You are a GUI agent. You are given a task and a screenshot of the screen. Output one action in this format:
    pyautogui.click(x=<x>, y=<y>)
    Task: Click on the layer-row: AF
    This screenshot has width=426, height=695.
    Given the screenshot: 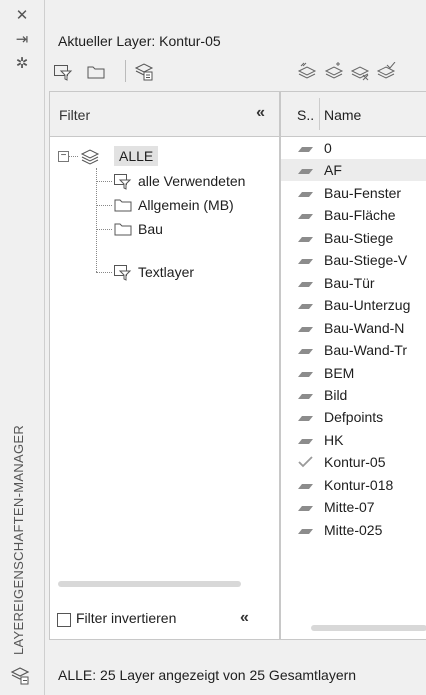 What is the action you would take?
    pyautogui.click(x=353, y=170)
    